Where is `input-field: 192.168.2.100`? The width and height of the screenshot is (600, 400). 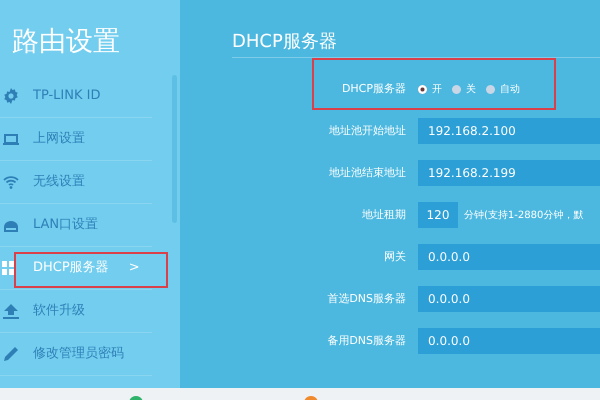
input-field: 192.168.2.100 is located at coordinates (509, 131).